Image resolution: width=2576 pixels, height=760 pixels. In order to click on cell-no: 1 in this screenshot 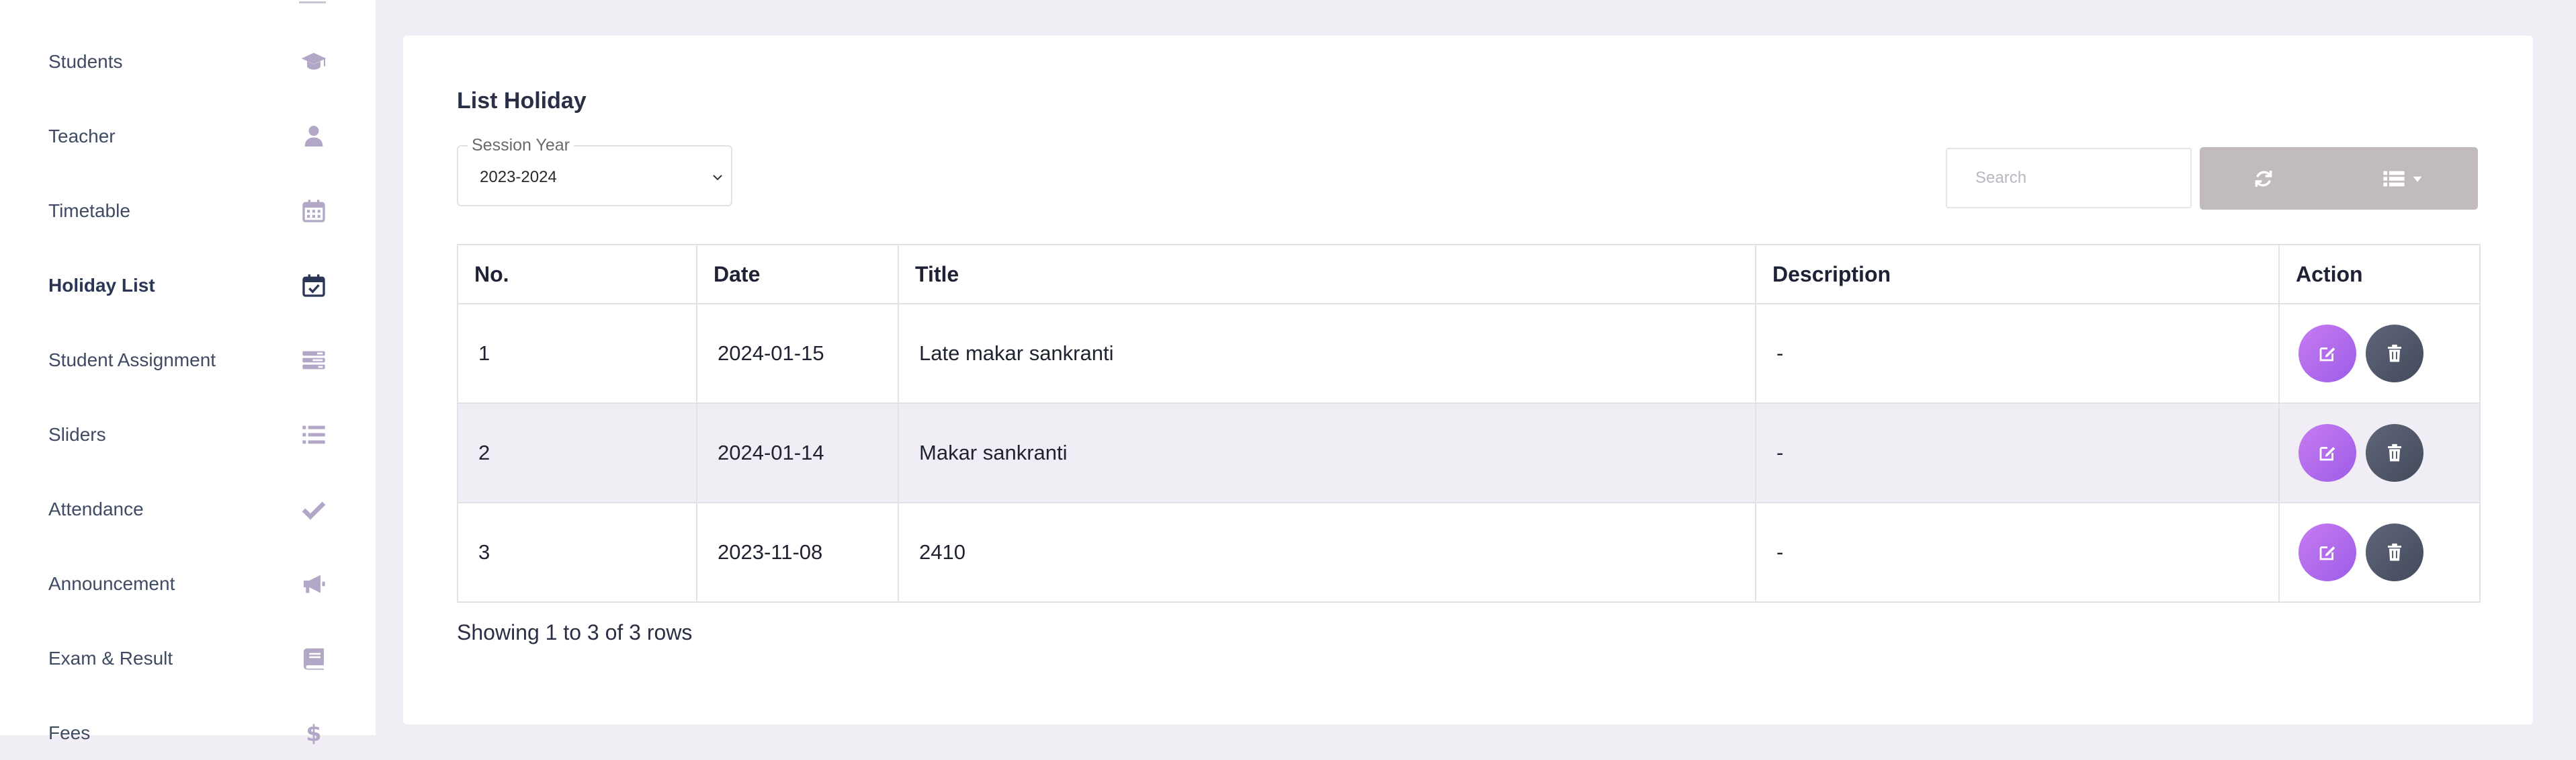, I will do `click(577, 353)`.